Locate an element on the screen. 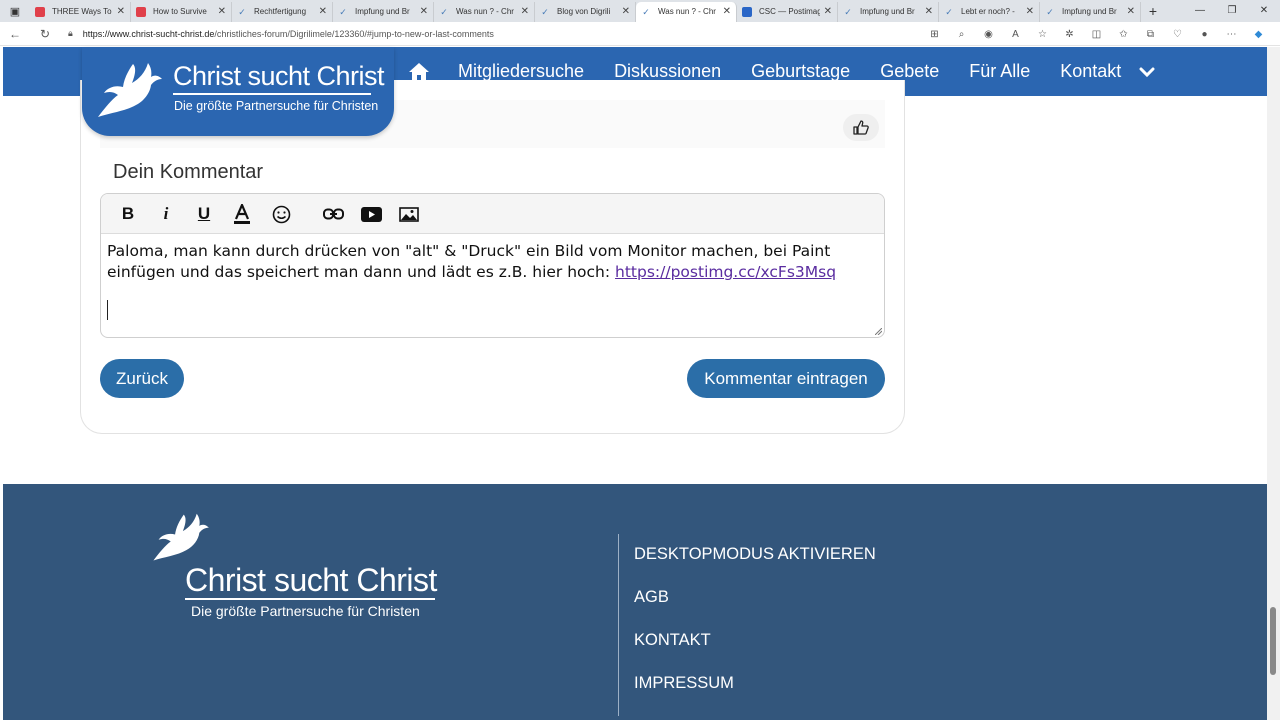 This screenshot has height=720, width=1280. split-screen-icon: ◫ is located at coordinates (1096, 34).